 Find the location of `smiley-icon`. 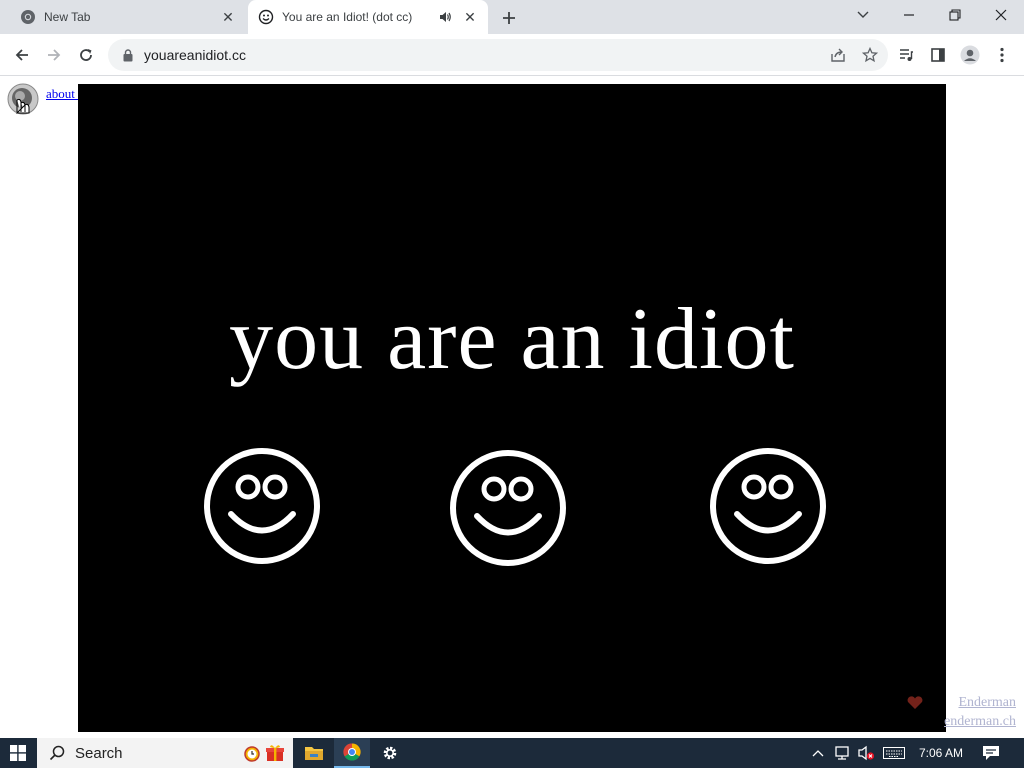

smiley-icon is located at coordinates (266, 17).